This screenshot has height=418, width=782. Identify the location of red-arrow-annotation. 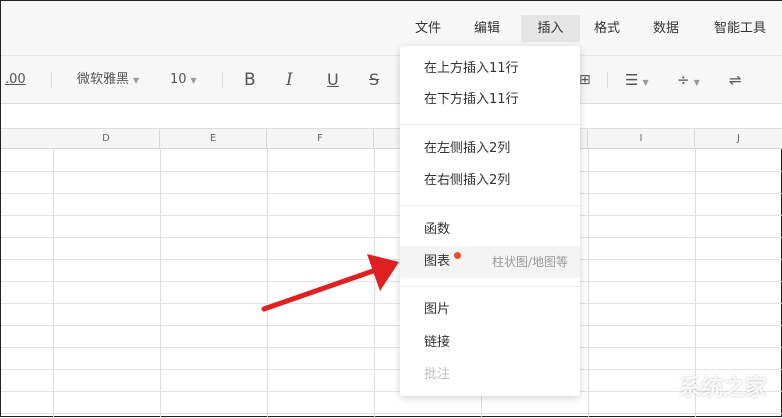
(330, 283).